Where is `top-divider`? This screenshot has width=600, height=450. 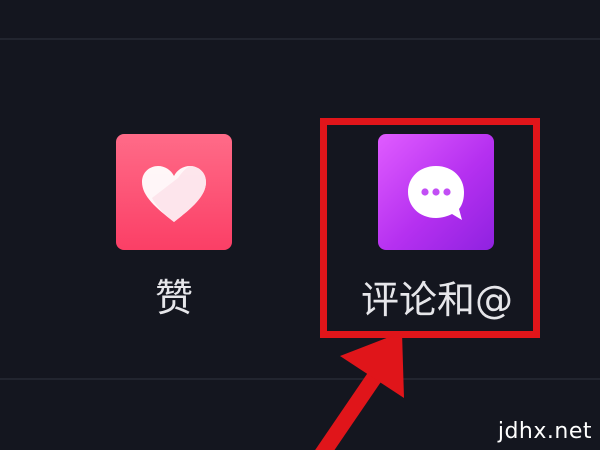
top-divider is located at coordinates (300, 39).